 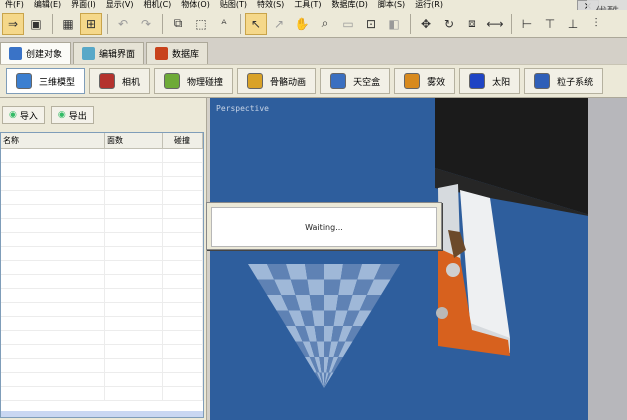 I want to click on align-v-button: ⊤, so click(x=550, y=24).